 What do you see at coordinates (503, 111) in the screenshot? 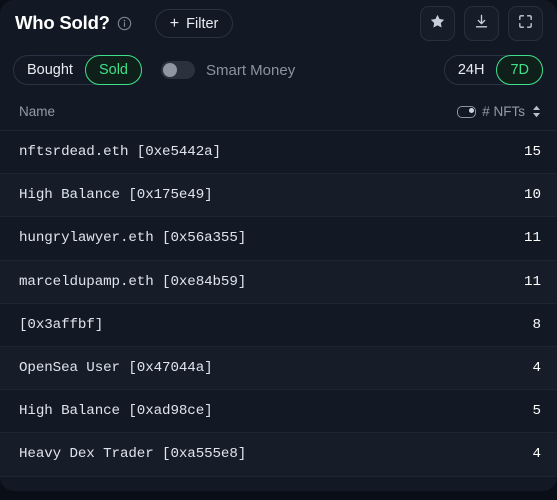
I see `column-header-nfts-label: # NFTs` at bounding box center [503, 111].